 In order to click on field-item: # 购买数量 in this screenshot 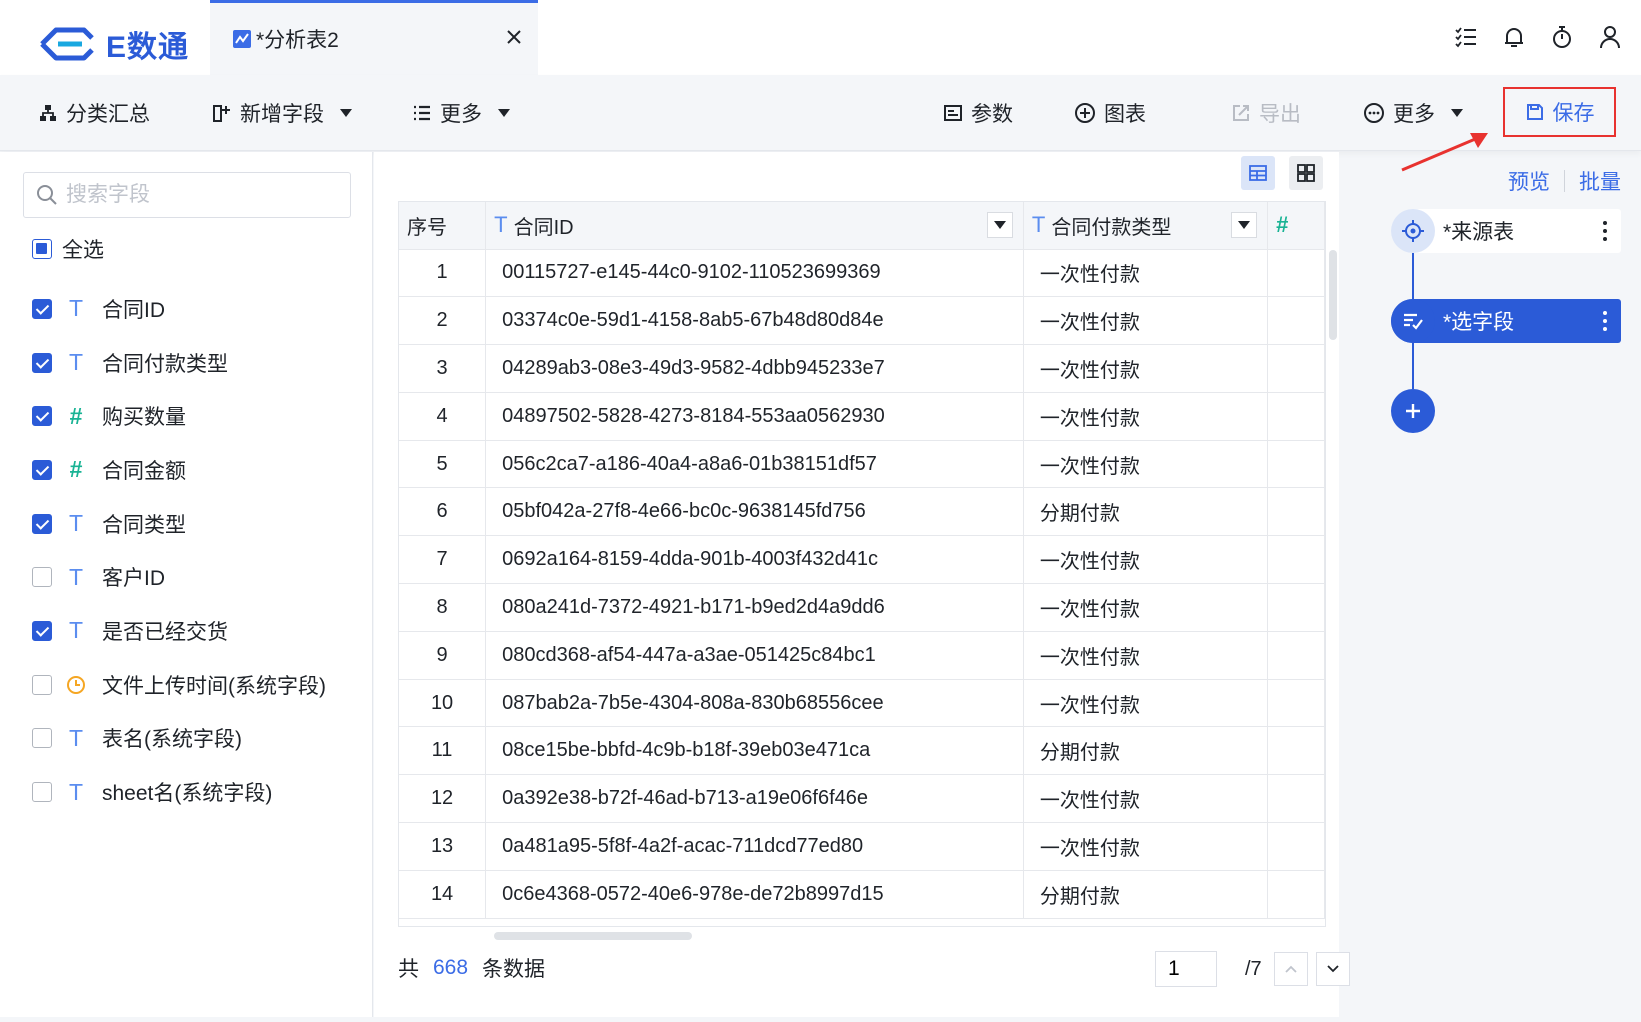, I will do `click(179, 416)`.